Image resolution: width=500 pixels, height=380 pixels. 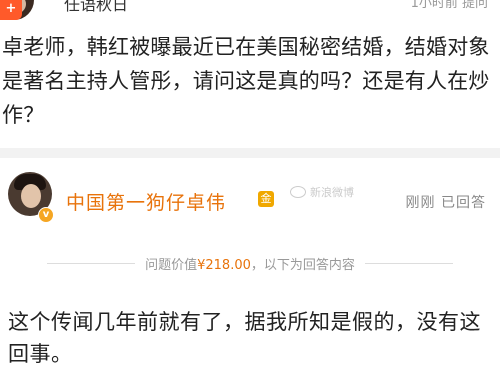 What do you see at coordinates (146, 201) in the screenshot?
I see `answerer-name: 中国第一狗仔卓伟` at bounding box center [146, 201].